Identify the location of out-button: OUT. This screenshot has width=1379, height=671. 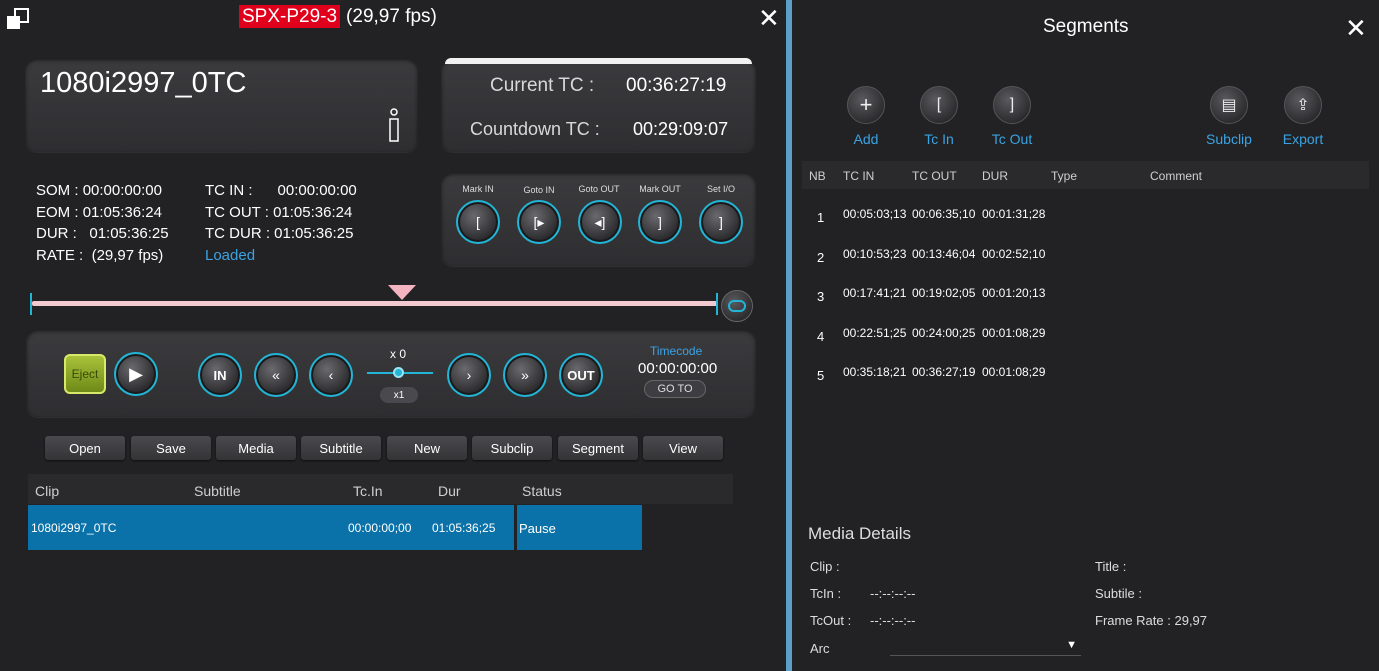
(581, 375).